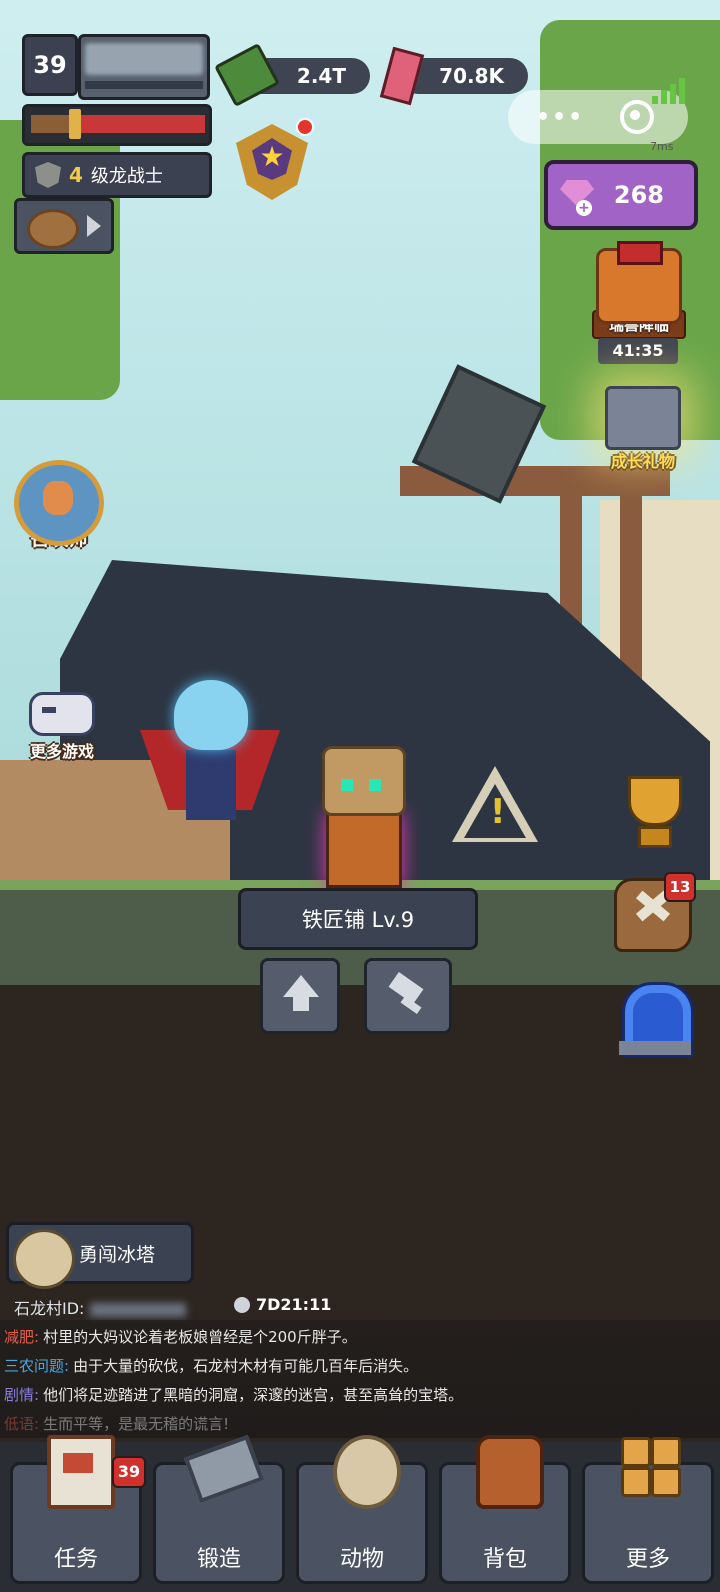  Describe the element at coordinates (61, 751) in the screenshot. I see `more-games-label: 更多游戏` at that location.